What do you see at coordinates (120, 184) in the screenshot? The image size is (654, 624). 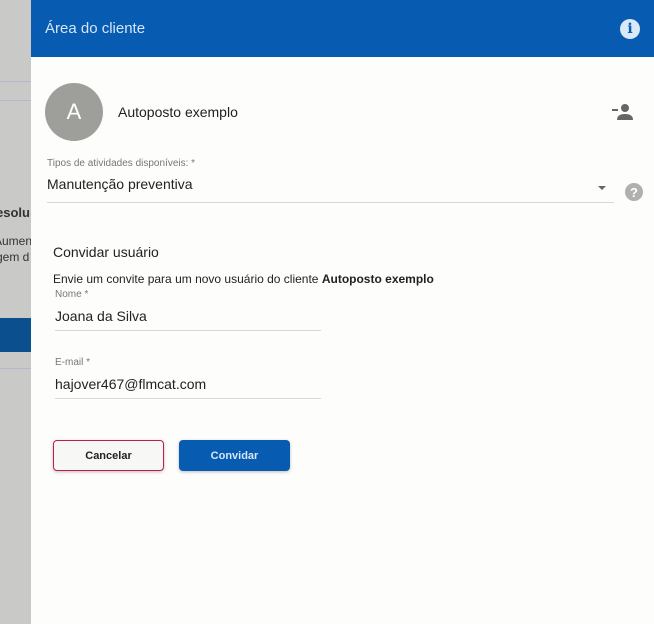 I see `activity-type-value: Manutenção preventiva` at bounding box center [120, 184].